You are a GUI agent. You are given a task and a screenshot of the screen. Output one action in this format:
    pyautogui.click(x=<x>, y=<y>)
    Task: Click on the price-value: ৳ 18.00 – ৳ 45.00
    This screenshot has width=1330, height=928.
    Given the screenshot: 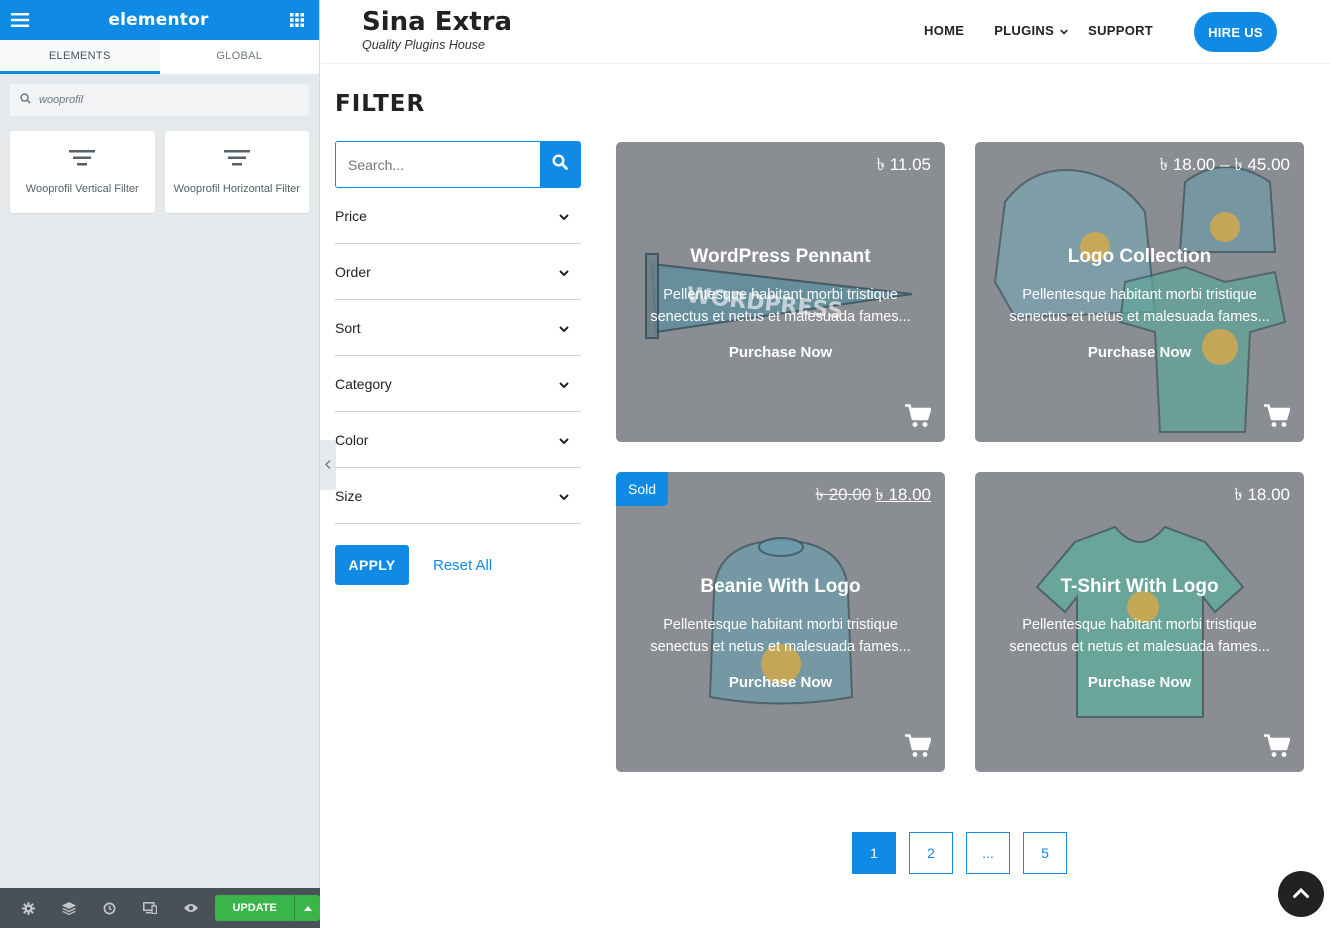 What is the action you would take?
    pyautogui.click(x=1224, y=164)
    